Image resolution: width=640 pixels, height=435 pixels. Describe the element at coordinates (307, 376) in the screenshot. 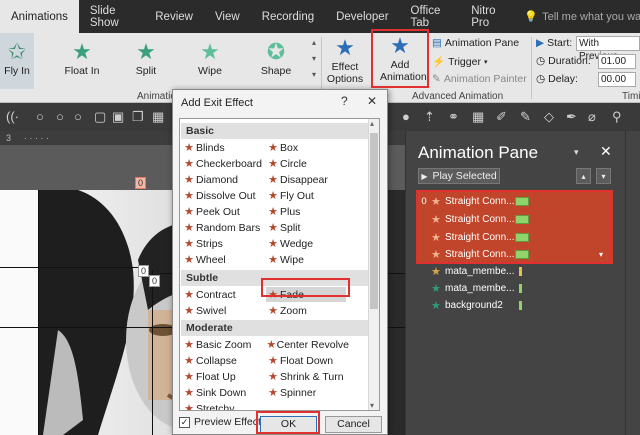

I see `effect-item: ★ Shrink & Turn` at that location.